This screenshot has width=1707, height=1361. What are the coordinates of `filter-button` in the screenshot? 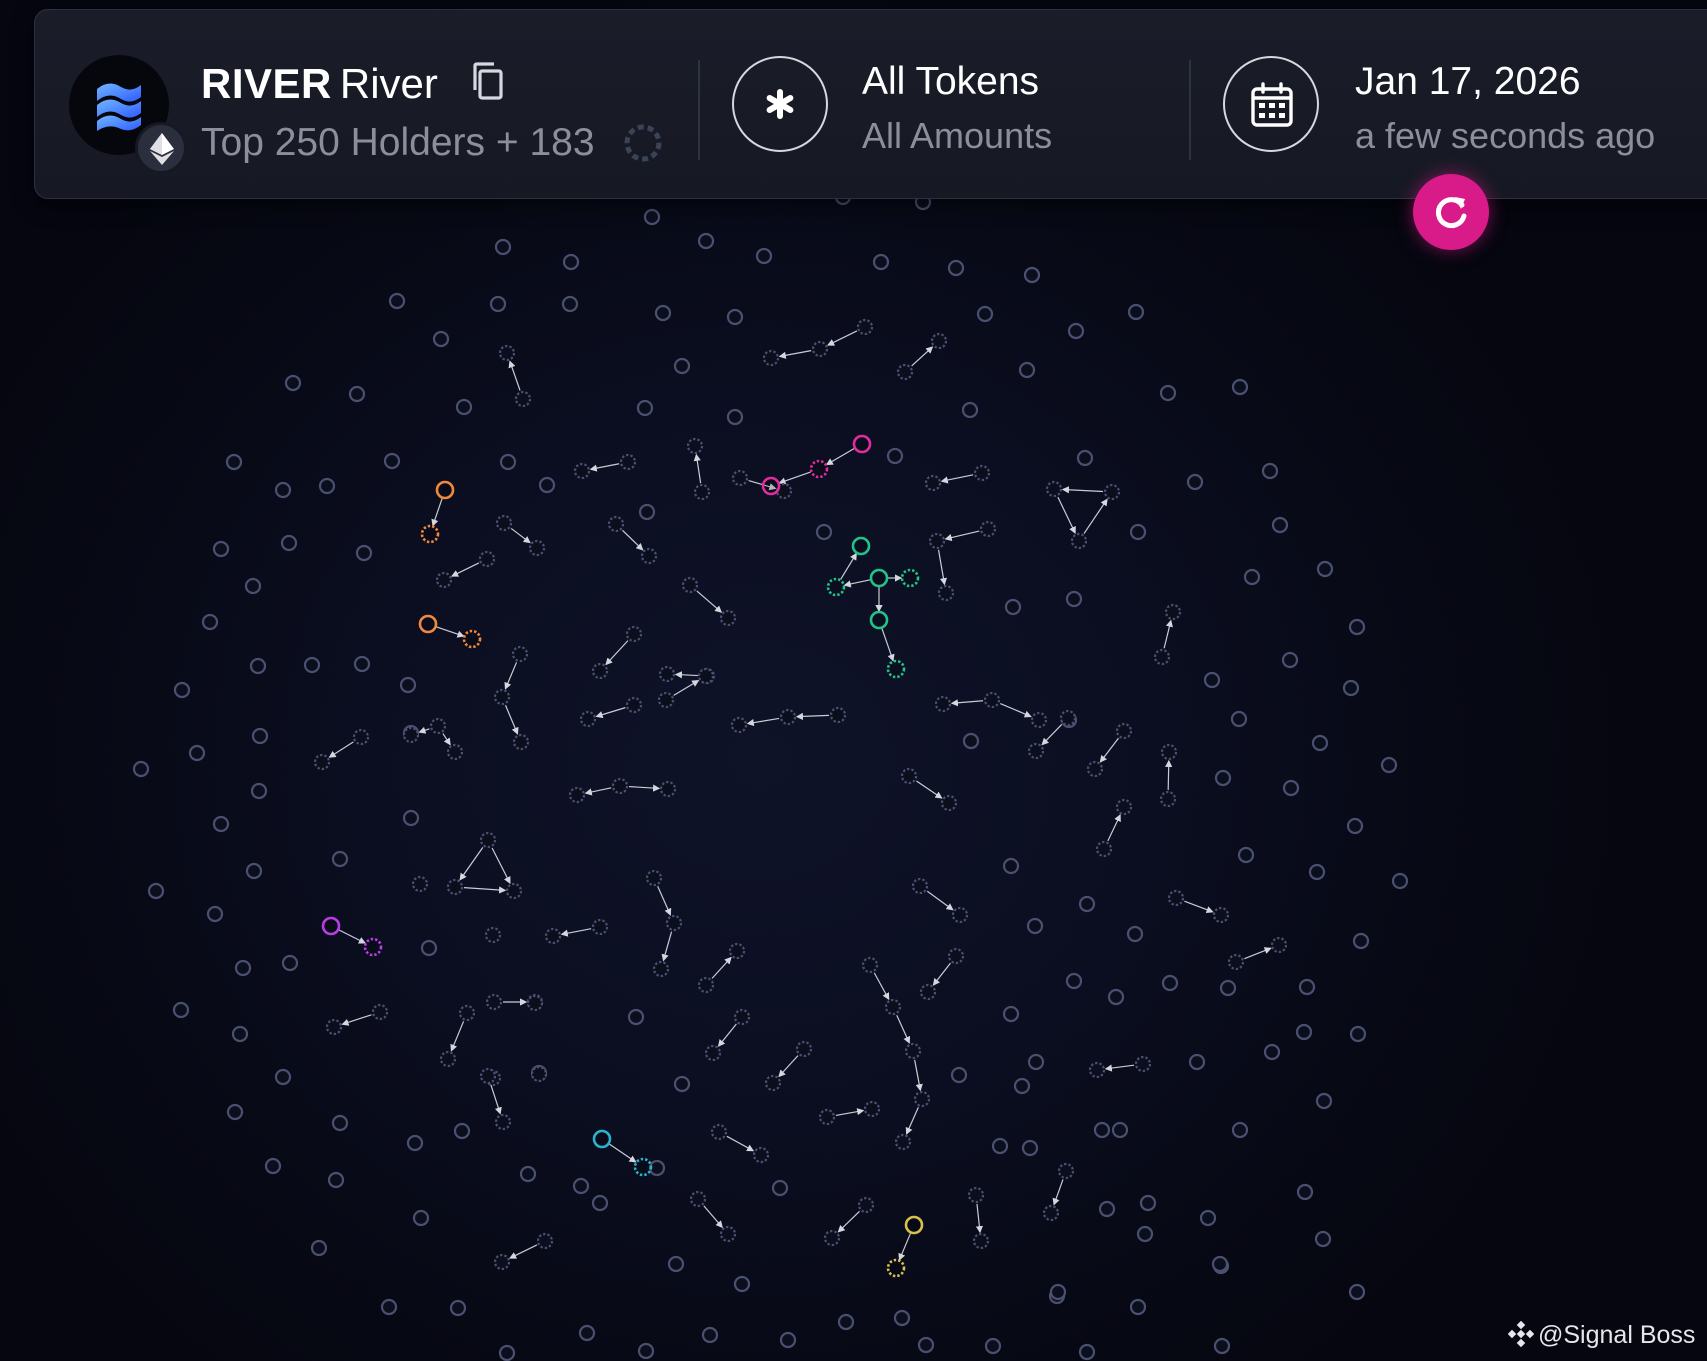 It's located at (780, 104).